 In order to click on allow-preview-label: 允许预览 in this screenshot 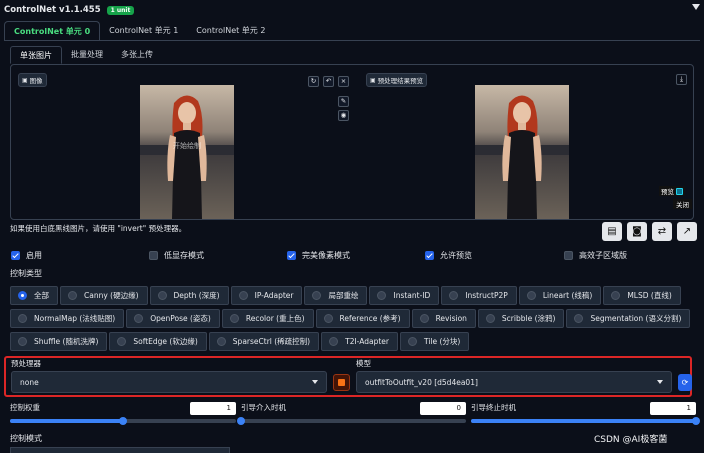, I will do `click(456, 255)`.